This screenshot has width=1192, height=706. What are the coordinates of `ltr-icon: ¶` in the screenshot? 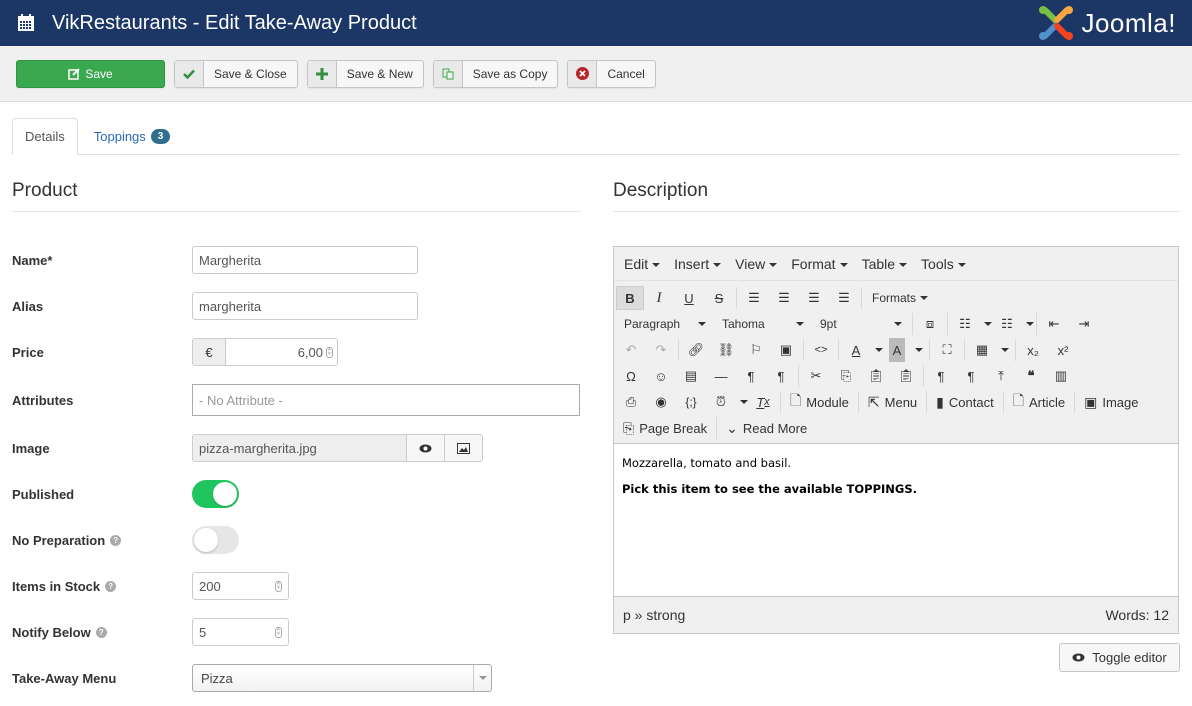 It's located at (751, 376).